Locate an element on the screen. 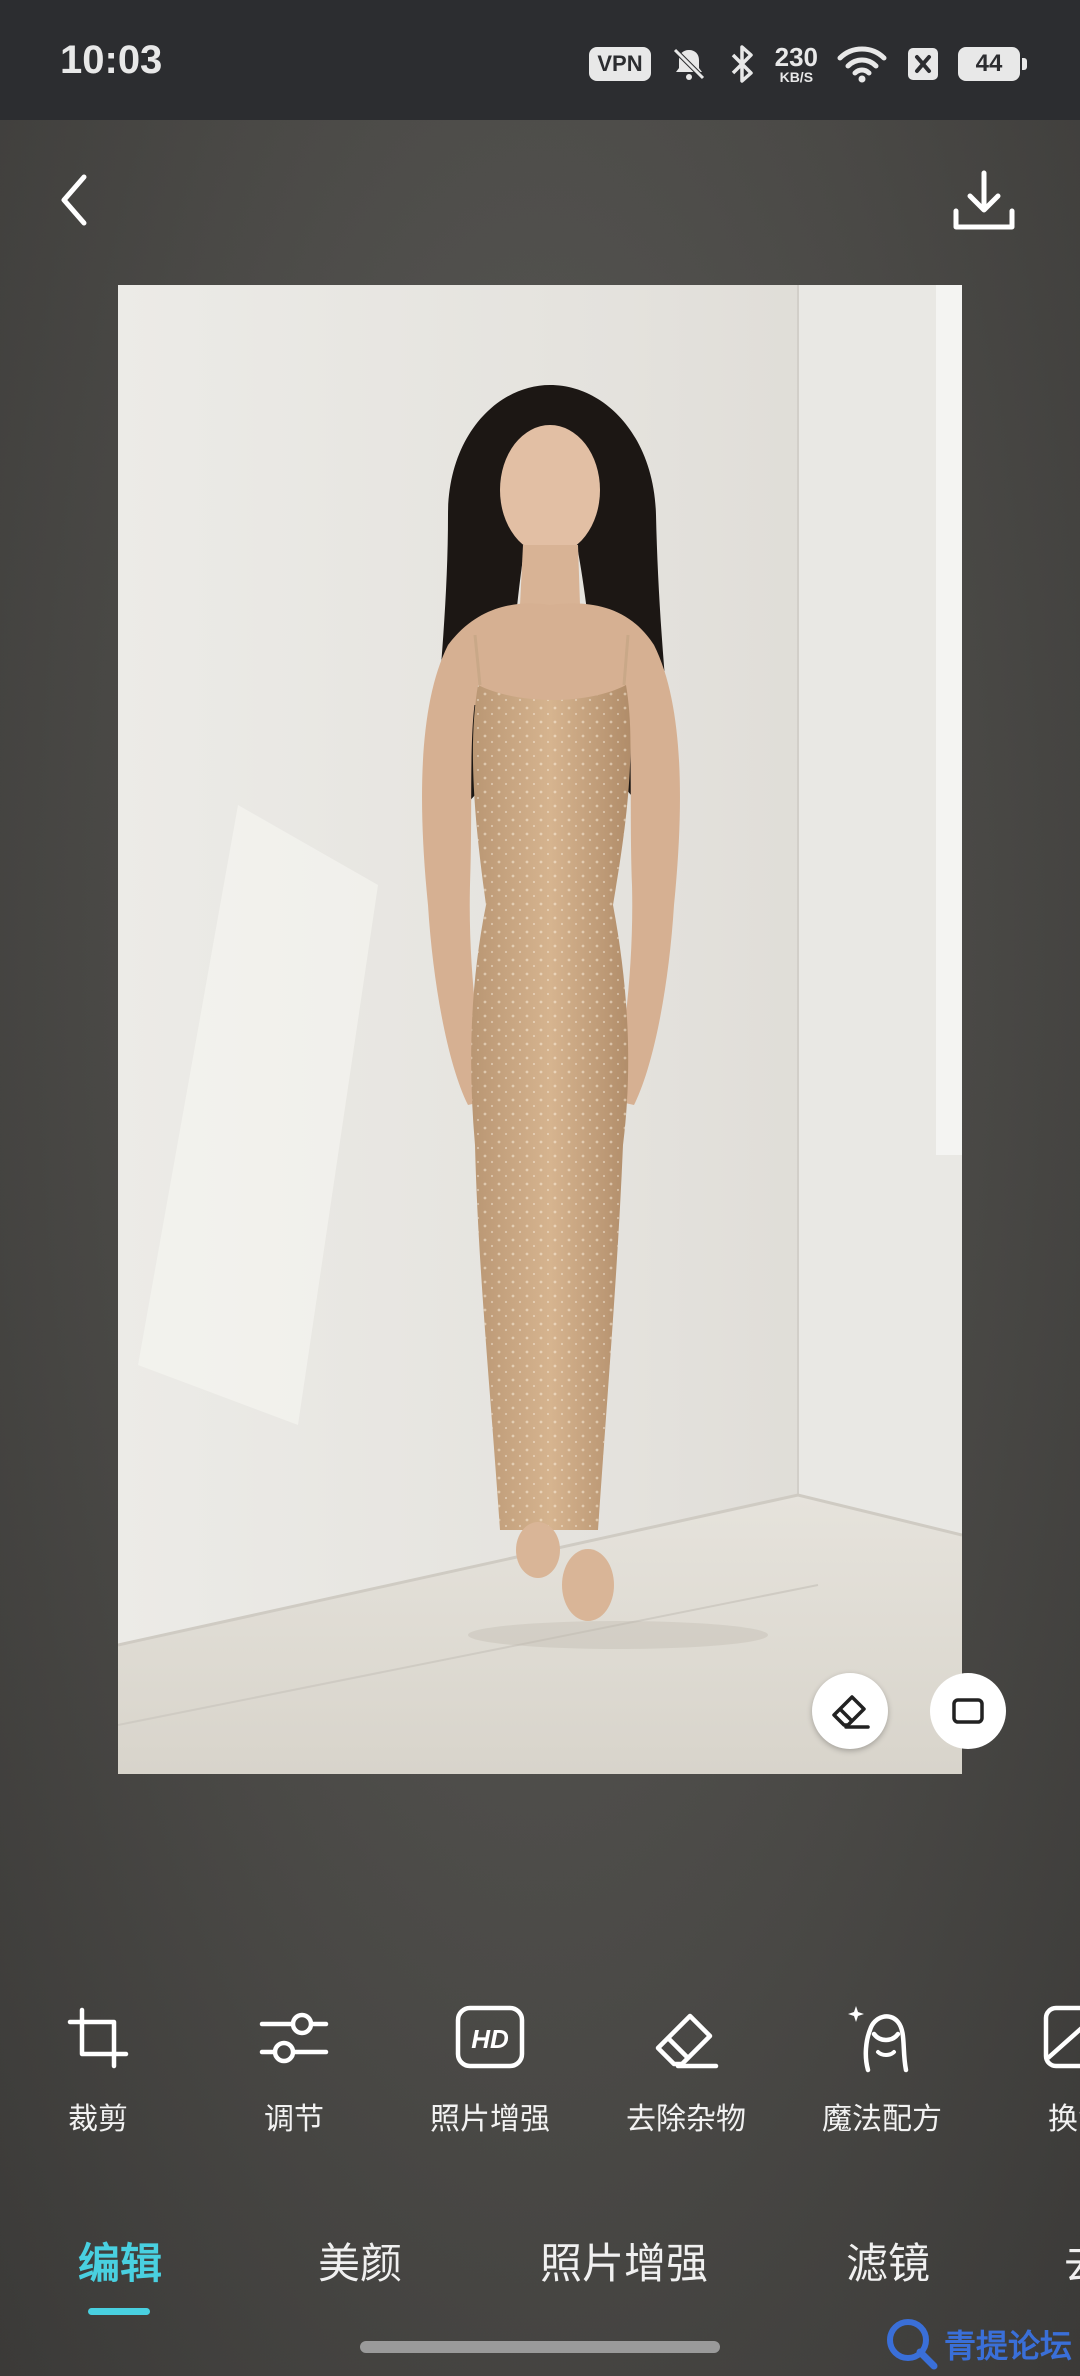 The image size is (1080, 2376). hd-icon: HD is located at coordinates (490, 2037).